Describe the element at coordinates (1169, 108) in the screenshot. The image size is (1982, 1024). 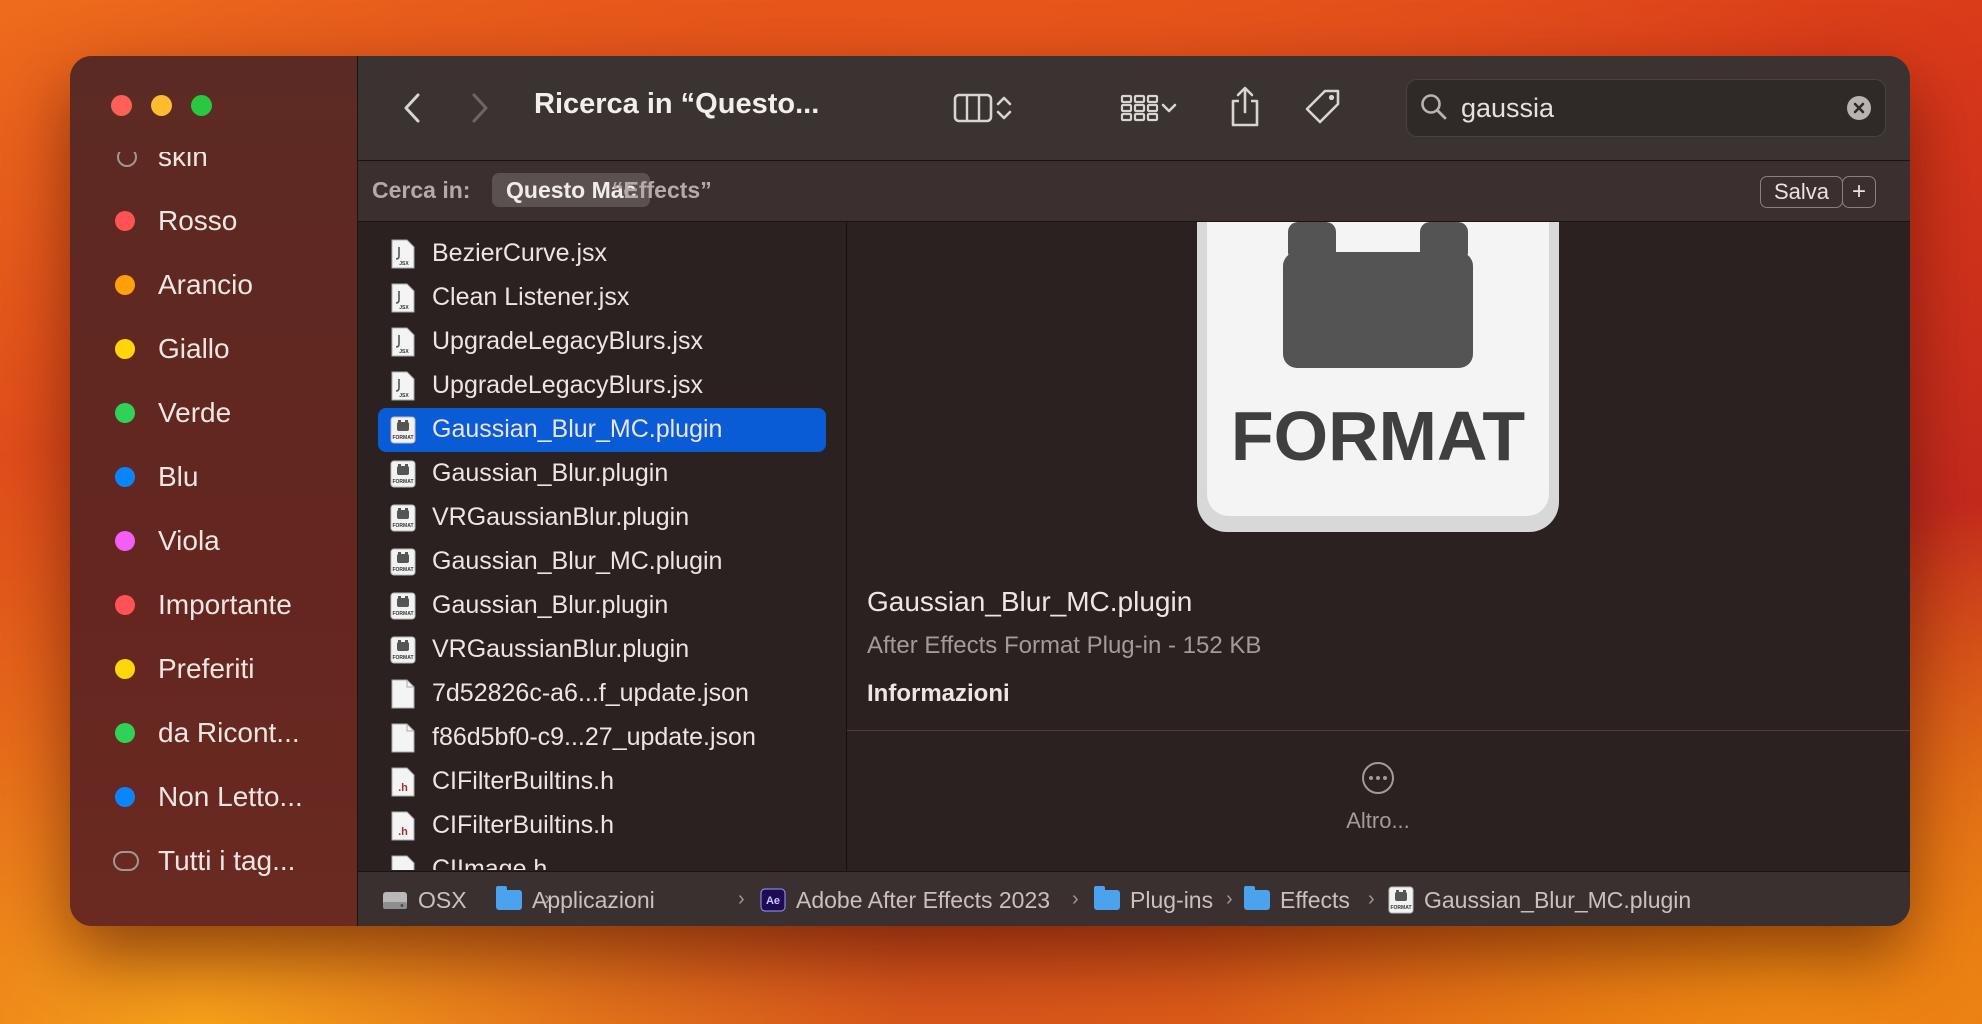
I see `chevron-down-icon` at that location.